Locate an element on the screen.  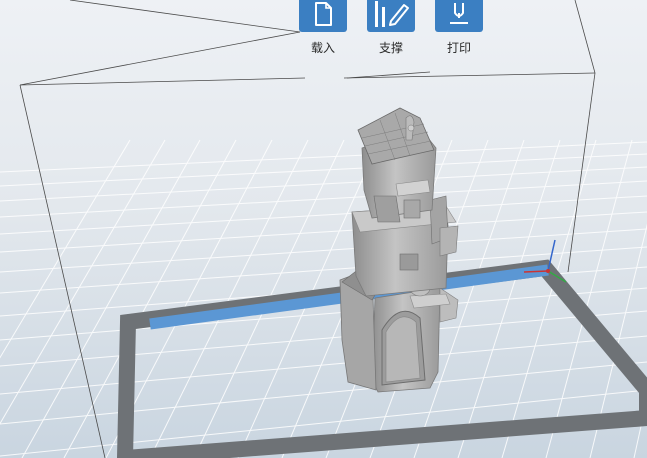
load-button is located at coordinates (323, 16).